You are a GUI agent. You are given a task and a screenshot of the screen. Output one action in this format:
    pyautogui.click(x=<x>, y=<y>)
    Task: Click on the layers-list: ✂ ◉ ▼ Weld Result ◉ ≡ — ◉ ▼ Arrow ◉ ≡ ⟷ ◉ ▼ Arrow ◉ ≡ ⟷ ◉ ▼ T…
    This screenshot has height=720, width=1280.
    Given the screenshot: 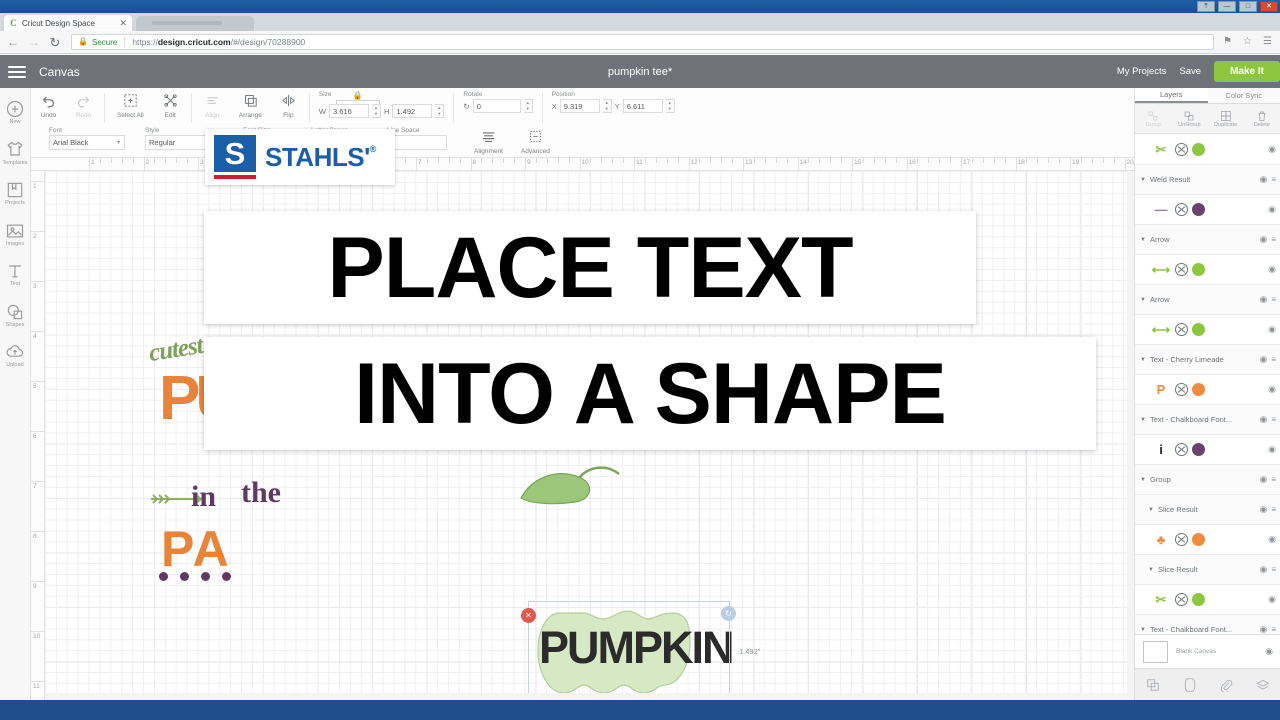 What is the action you would take?
    pyautogui.click(x=1207, y=427)
    